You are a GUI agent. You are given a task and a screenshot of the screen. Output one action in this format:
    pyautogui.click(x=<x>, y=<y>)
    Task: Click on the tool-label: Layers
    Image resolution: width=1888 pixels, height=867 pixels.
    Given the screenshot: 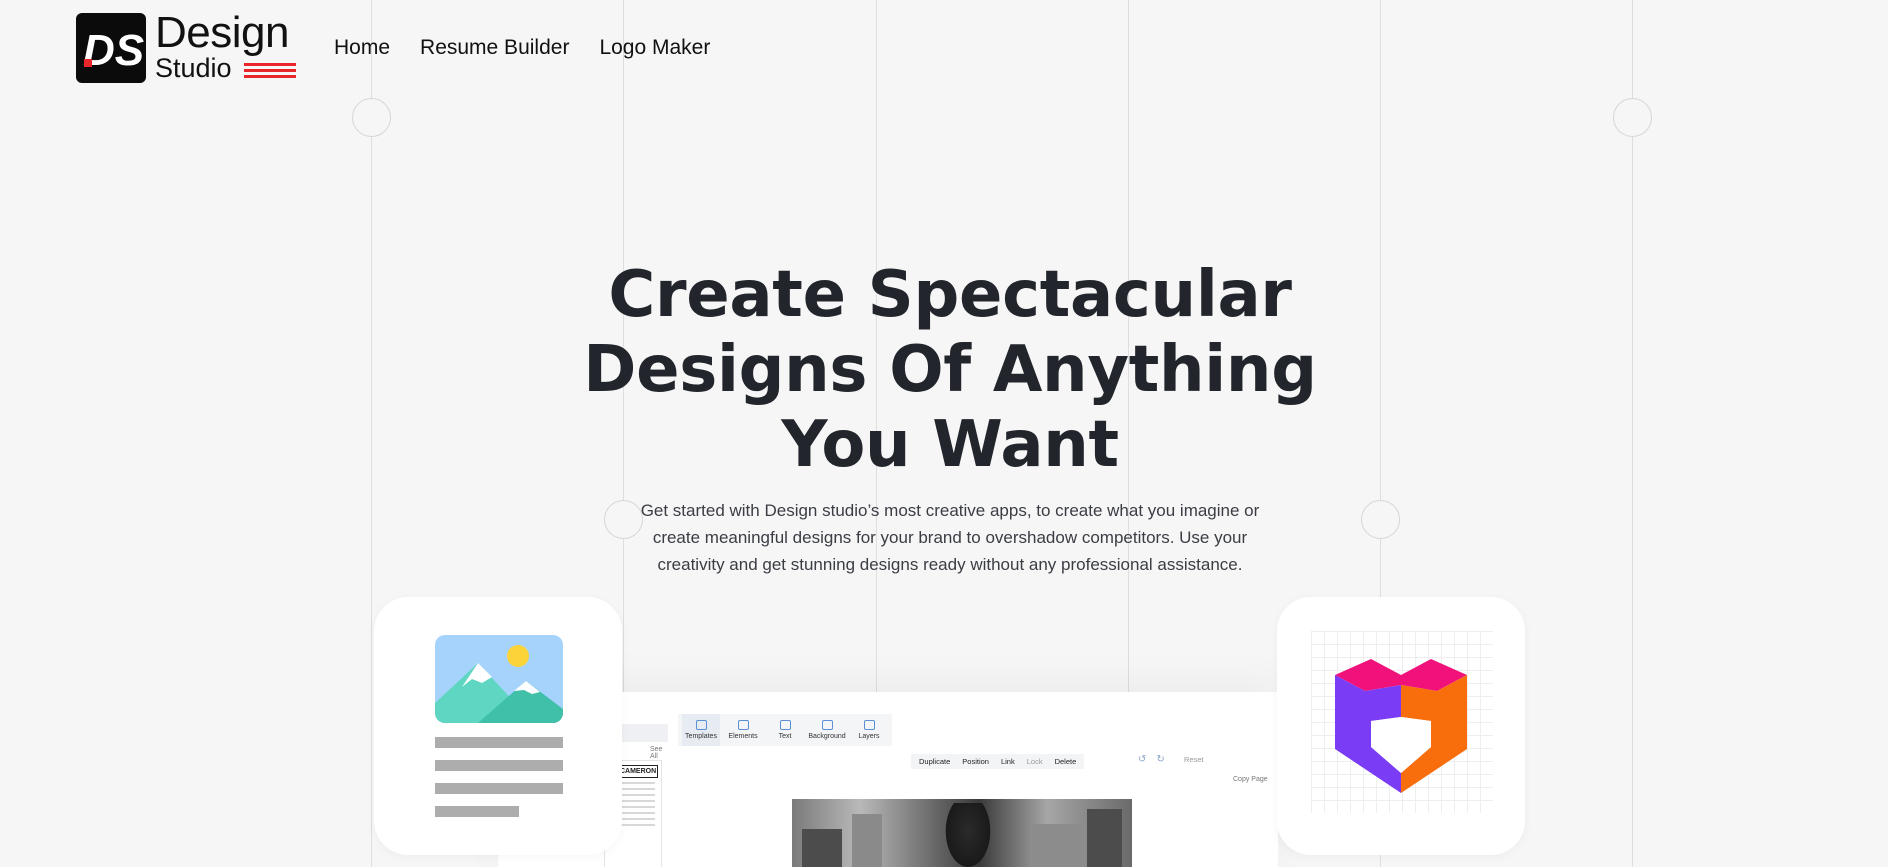 What is the action you would take?
    pyautogui.click(x=869, y=736)
    